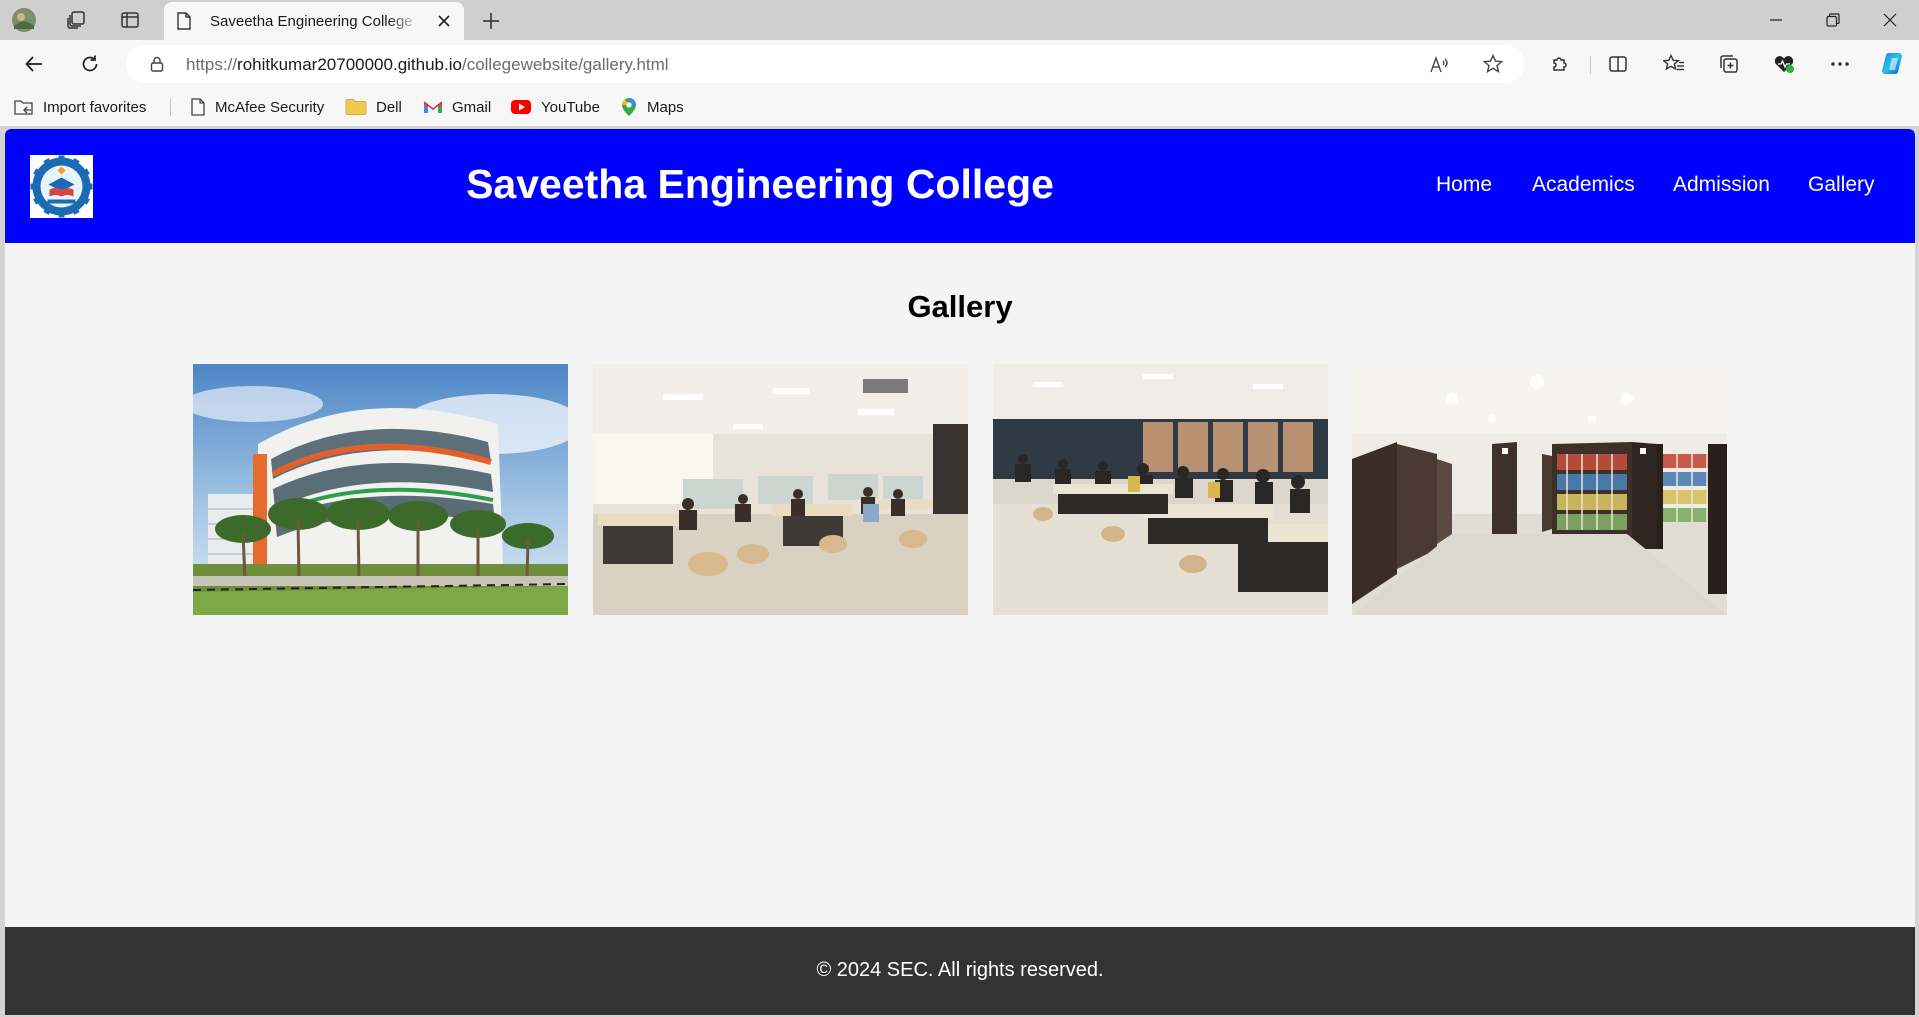 This screenshot has height=1017, width=1919. What do you see at coordinates (95, 107) in the screenshot?
I see `bookmark-label: Import favorites` at bounding box center [95, 107].